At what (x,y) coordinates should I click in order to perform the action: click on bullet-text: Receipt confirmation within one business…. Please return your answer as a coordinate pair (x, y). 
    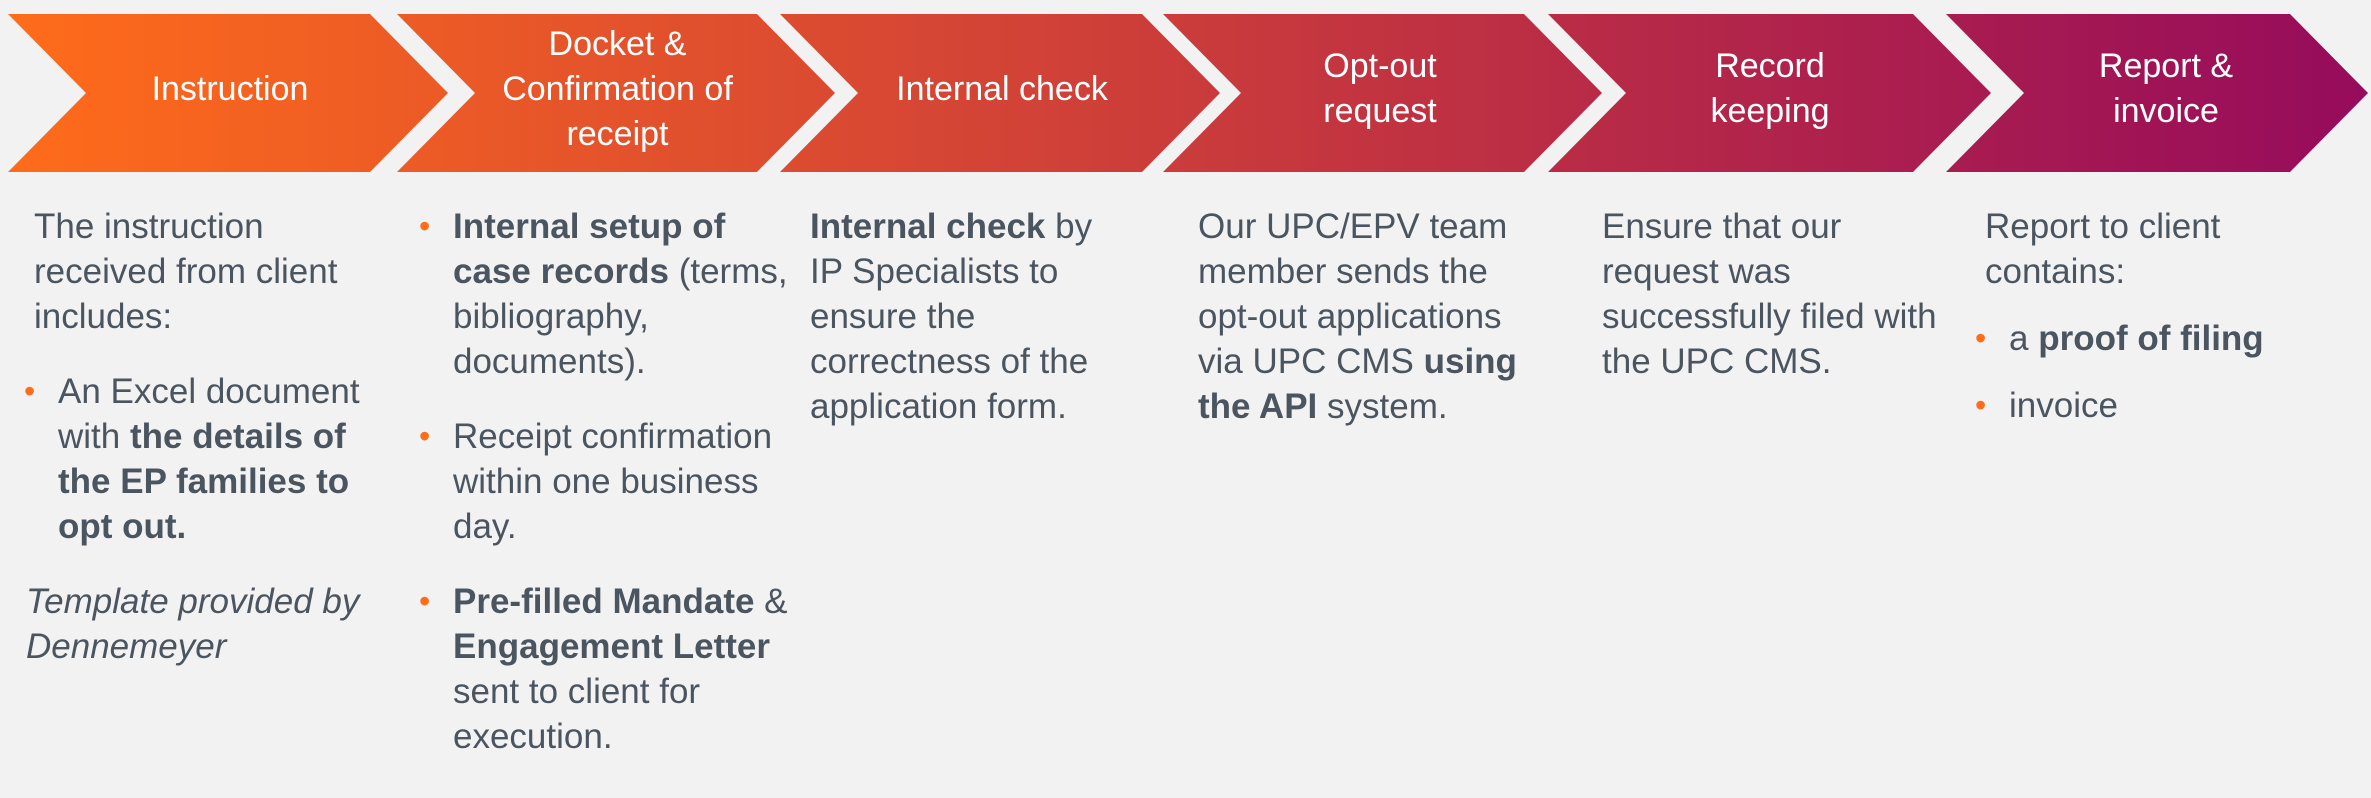
    Looking at the image, I should click on (613, 481).